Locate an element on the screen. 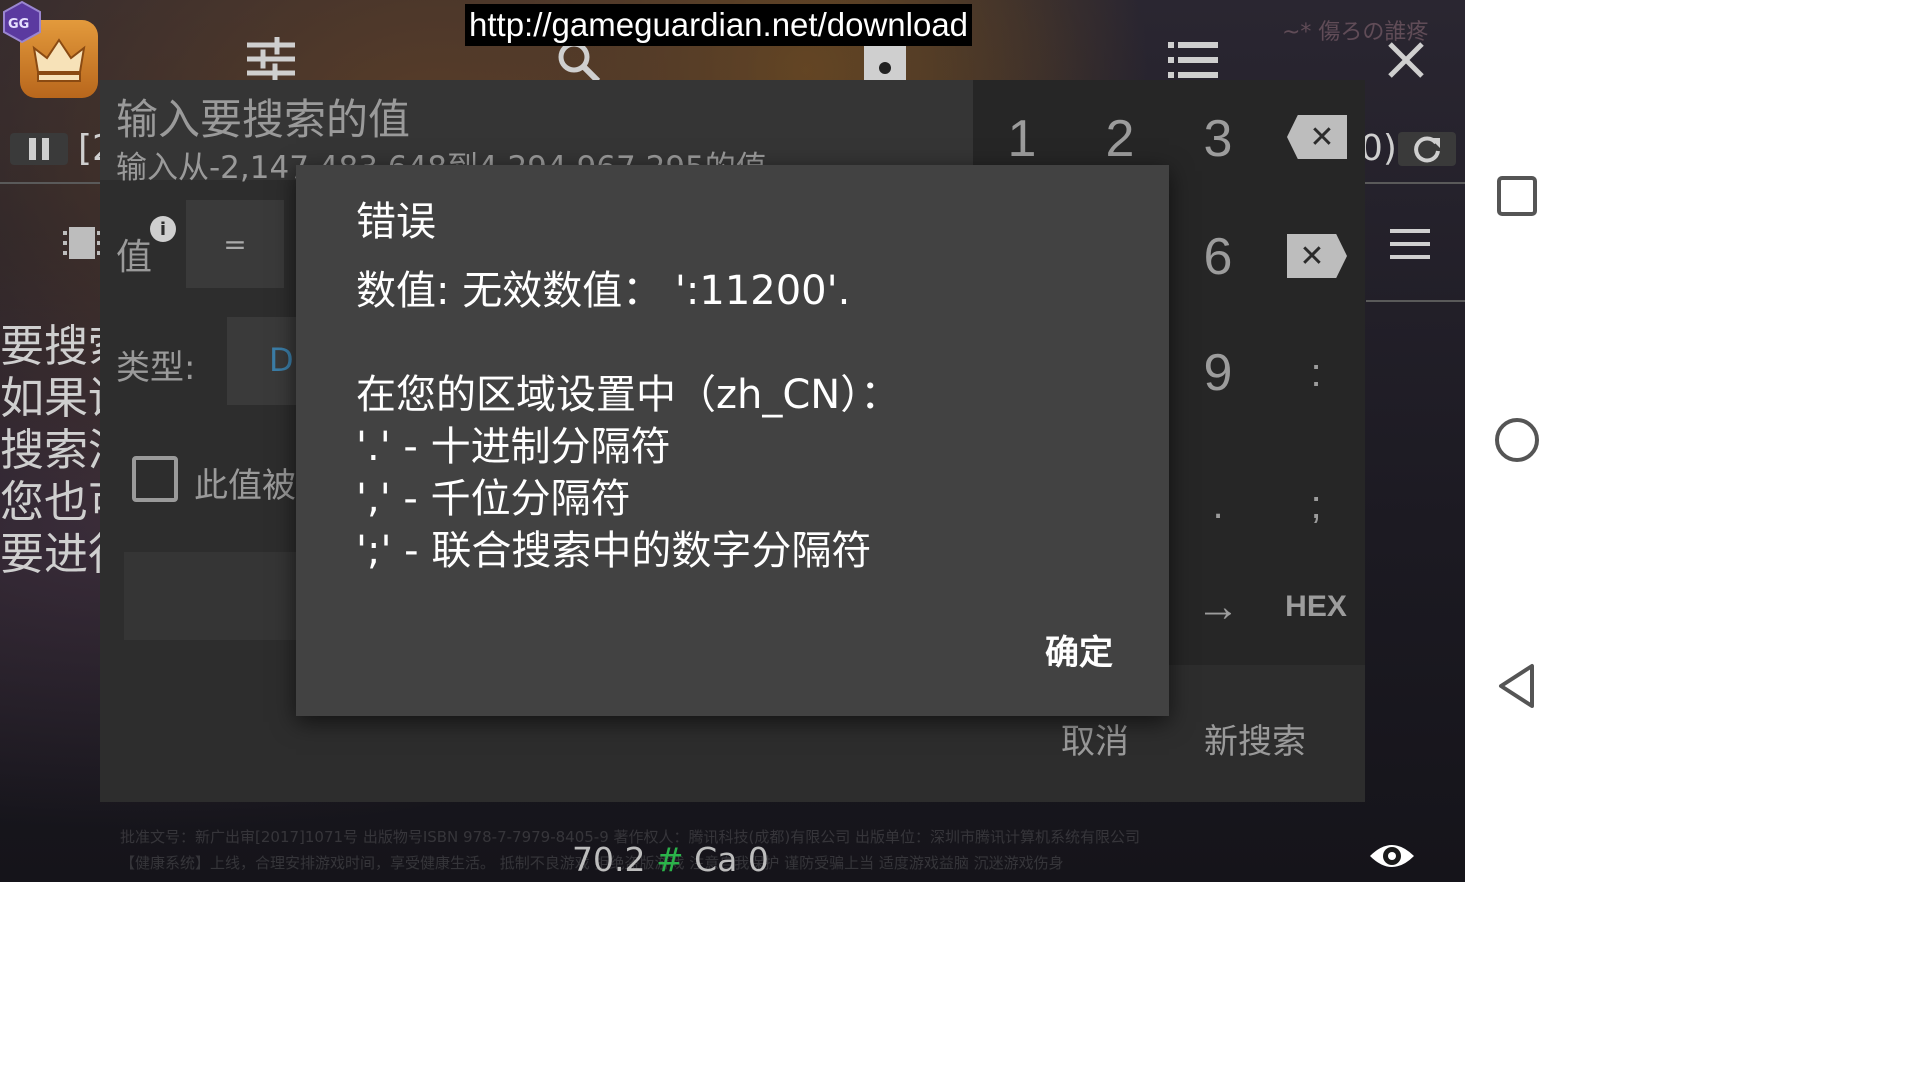 Image resolution: width=1920 pixels, height=1080 pixels. key-6: 6 is located at coordinates (1218, 257).